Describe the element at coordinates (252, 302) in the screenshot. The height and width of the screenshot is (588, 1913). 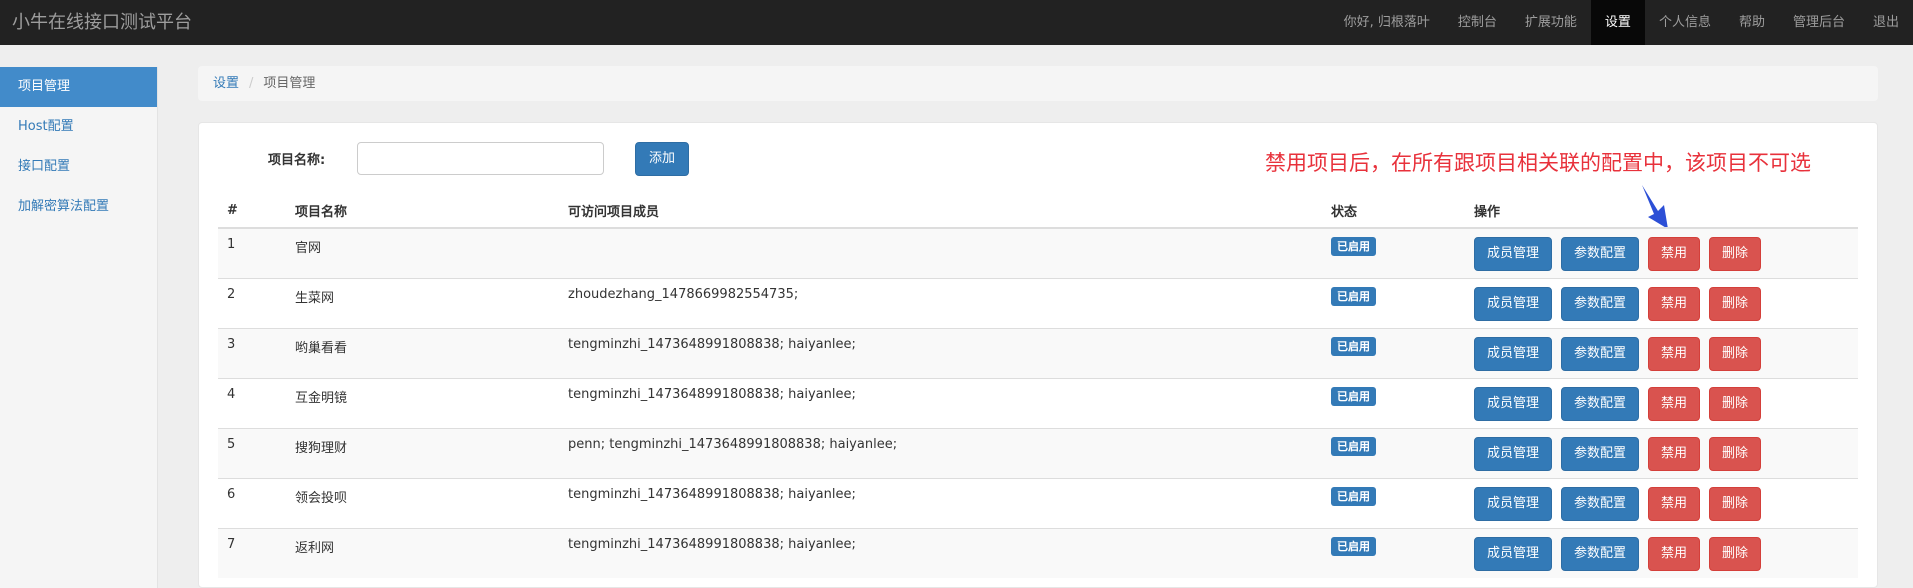
I see `cell-num: 2` at that location.